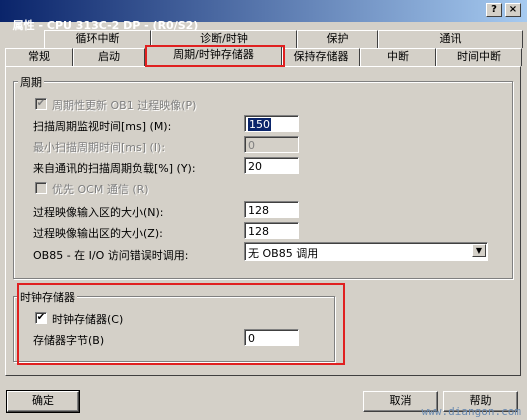  Describe the element at coordinates (99, 147) in the screenshot. I see `min-scan-label: 最小扫描周期时间[ms] (I):` at that location.